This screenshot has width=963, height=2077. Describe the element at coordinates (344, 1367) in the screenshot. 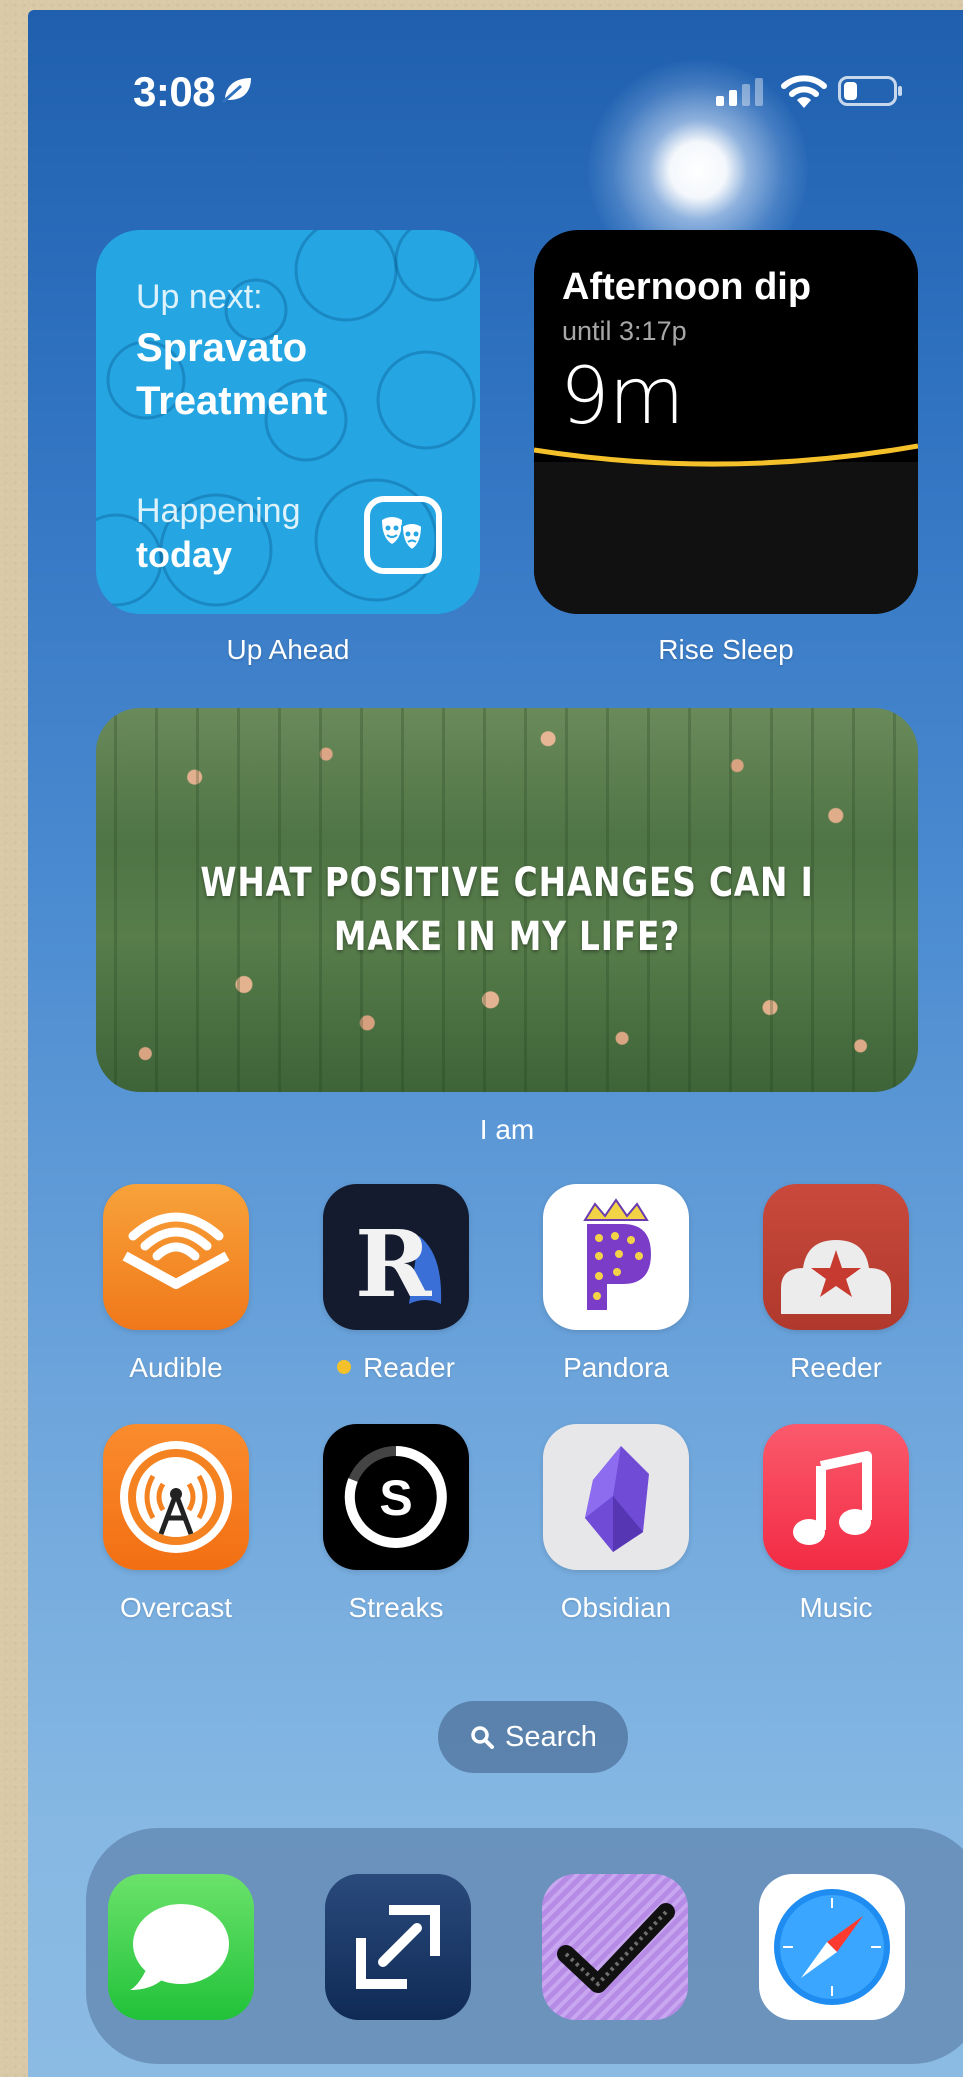

I see `update-dot` at that location.